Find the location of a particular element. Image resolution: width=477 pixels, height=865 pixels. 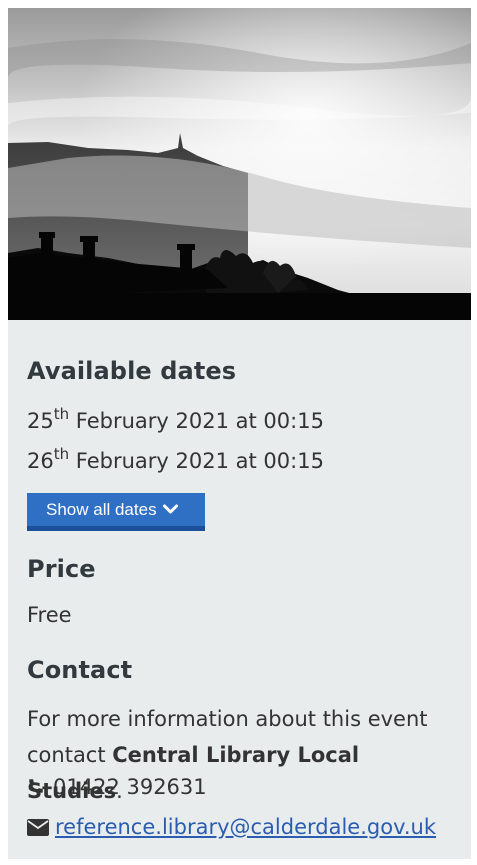

show-all-dates-button: Show all dates is located at coordinates (116, 512).